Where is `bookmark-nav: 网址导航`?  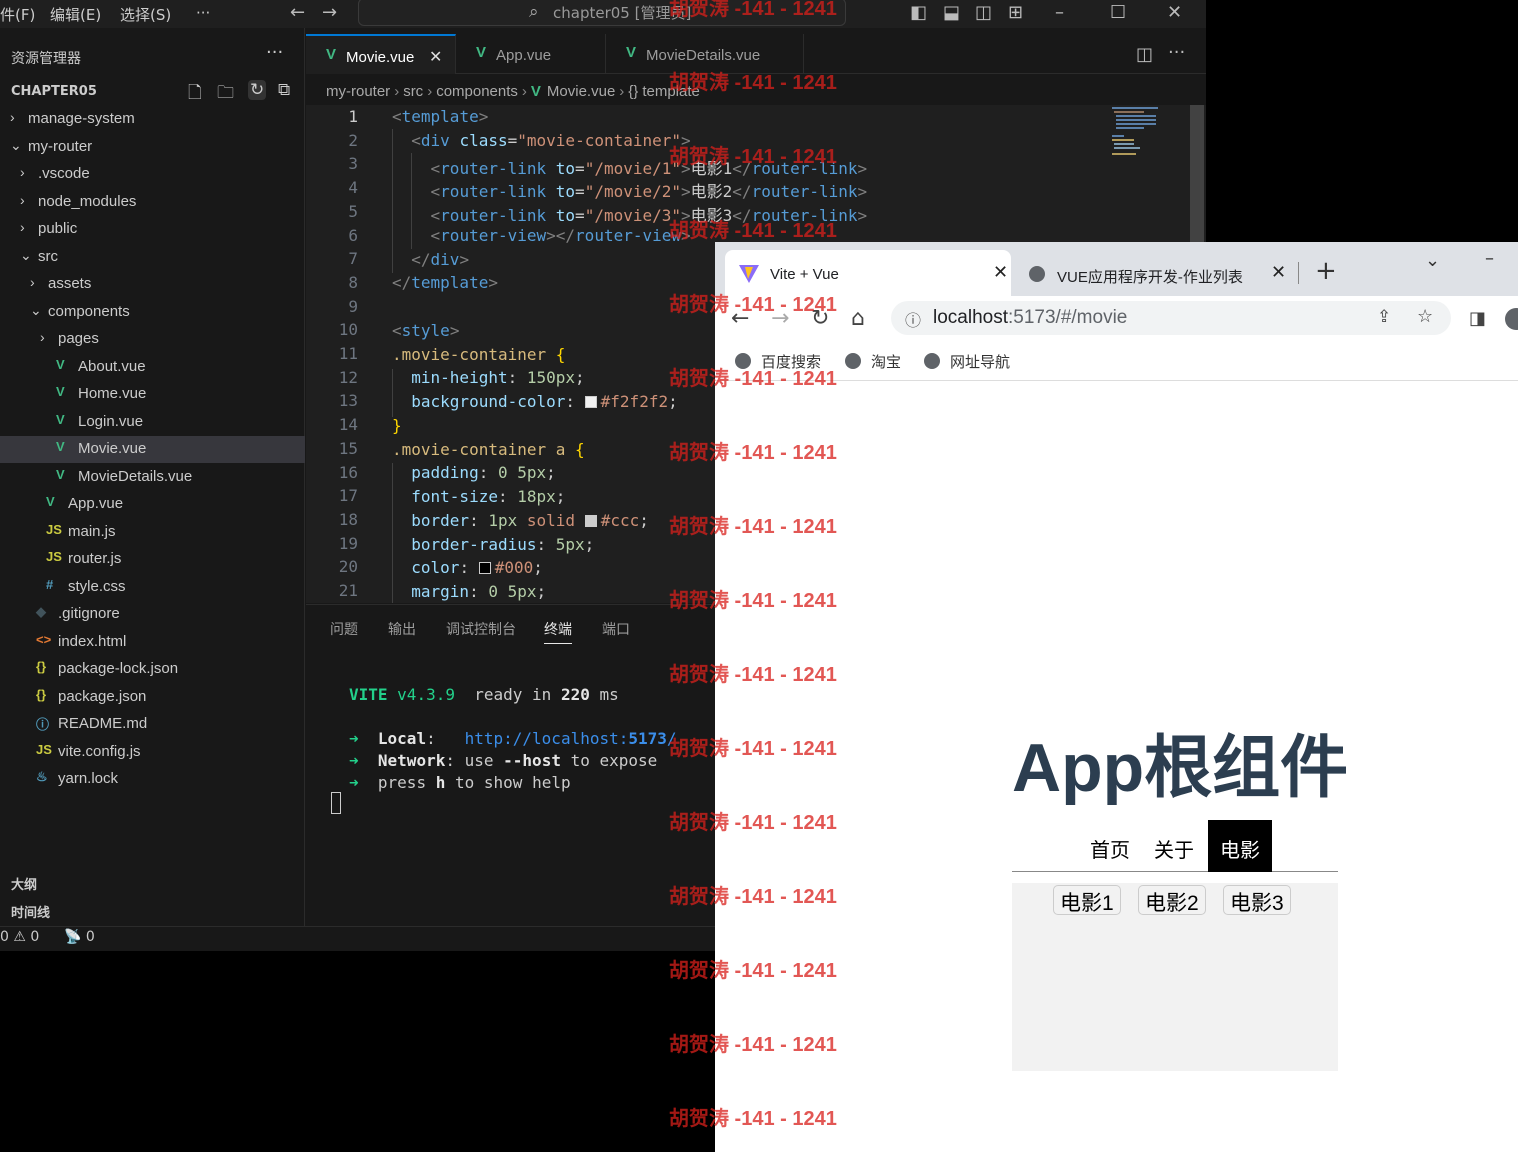 bookmark-nav: 网址导航 is located at coordinates (967, 361).